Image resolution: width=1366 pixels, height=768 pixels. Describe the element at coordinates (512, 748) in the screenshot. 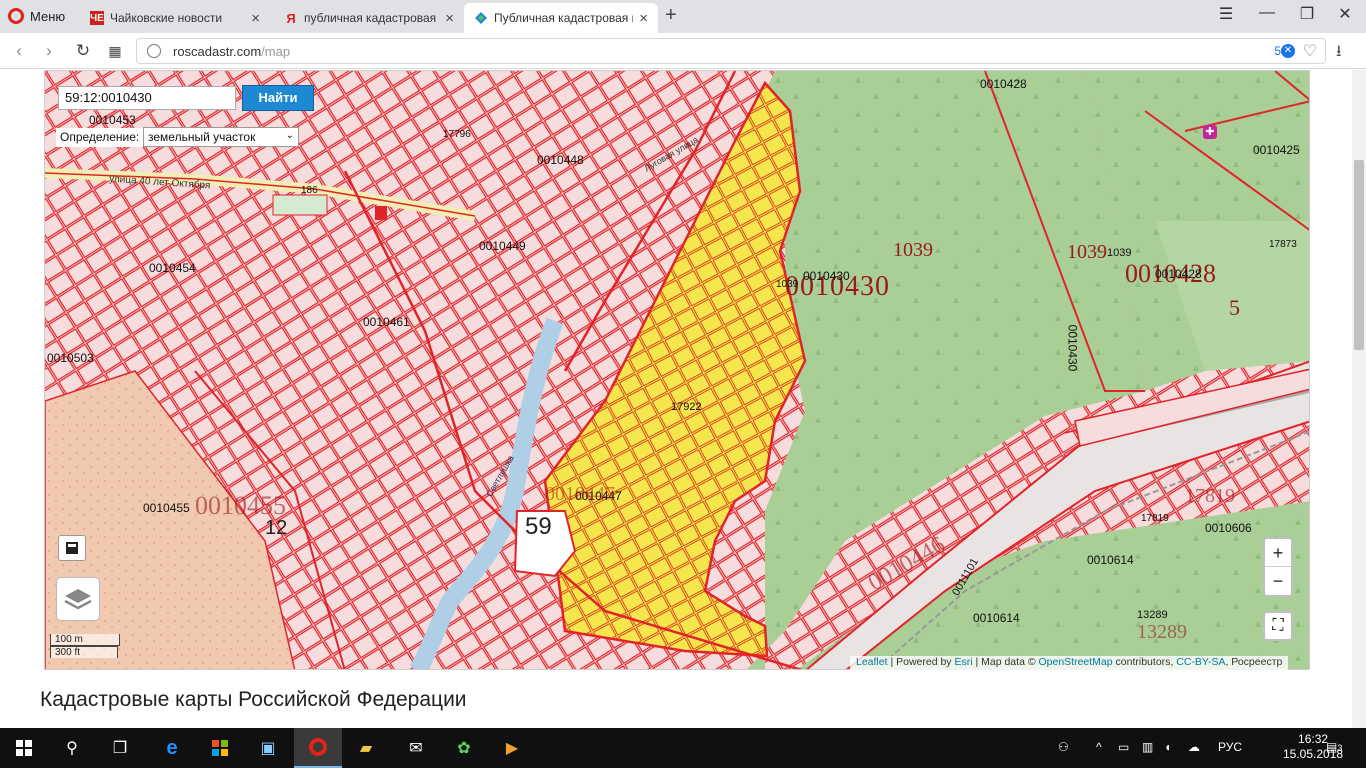

I see `media-player-icon: ▶` at that location.